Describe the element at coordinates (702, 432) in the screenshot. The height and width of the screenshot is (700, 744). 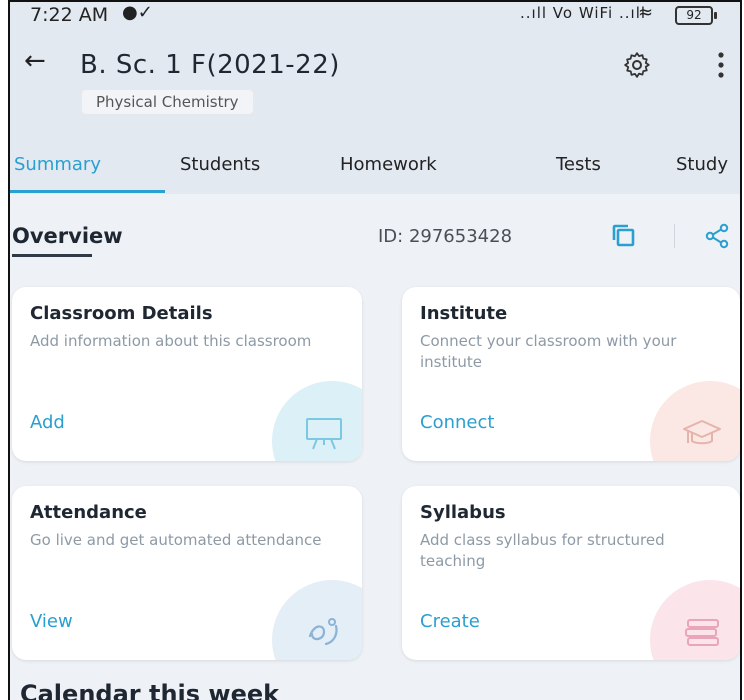
I see `graduation-cap-icon` at that location.